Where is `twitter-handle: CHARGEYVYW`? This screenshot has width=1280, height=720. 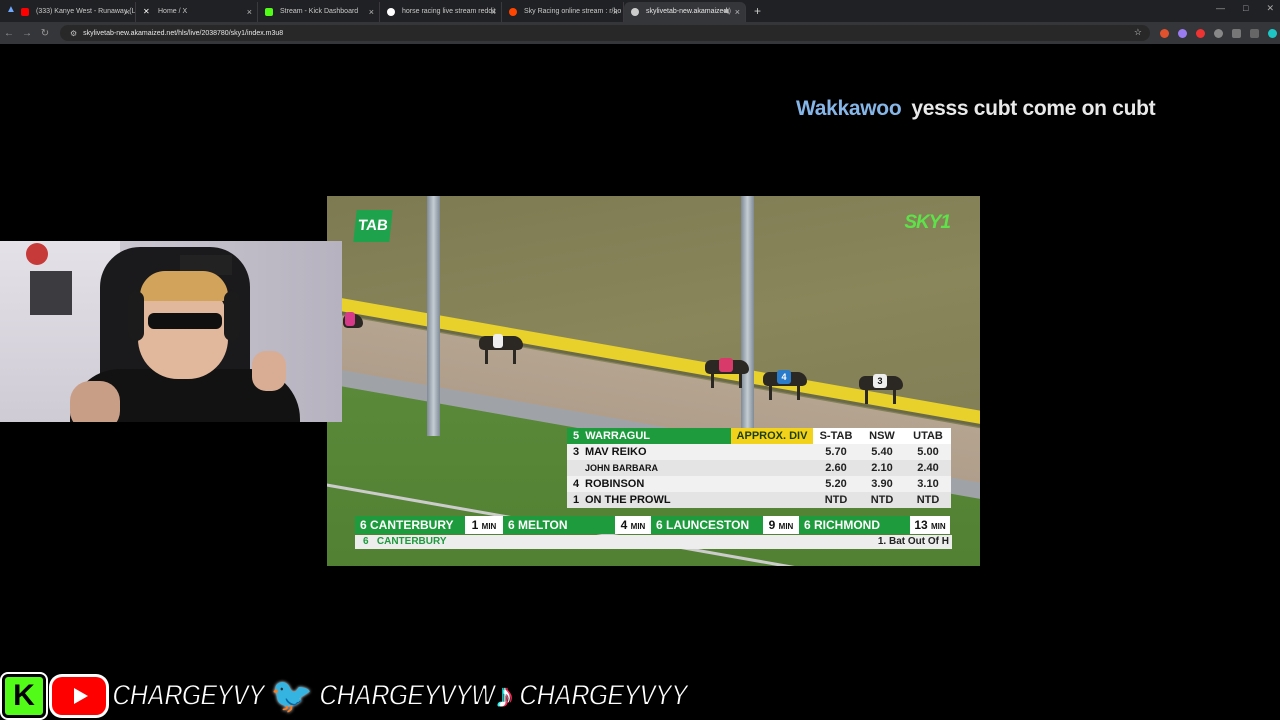
twitter-handle: CHARGEYVYW is located at coordinates (407, 695).